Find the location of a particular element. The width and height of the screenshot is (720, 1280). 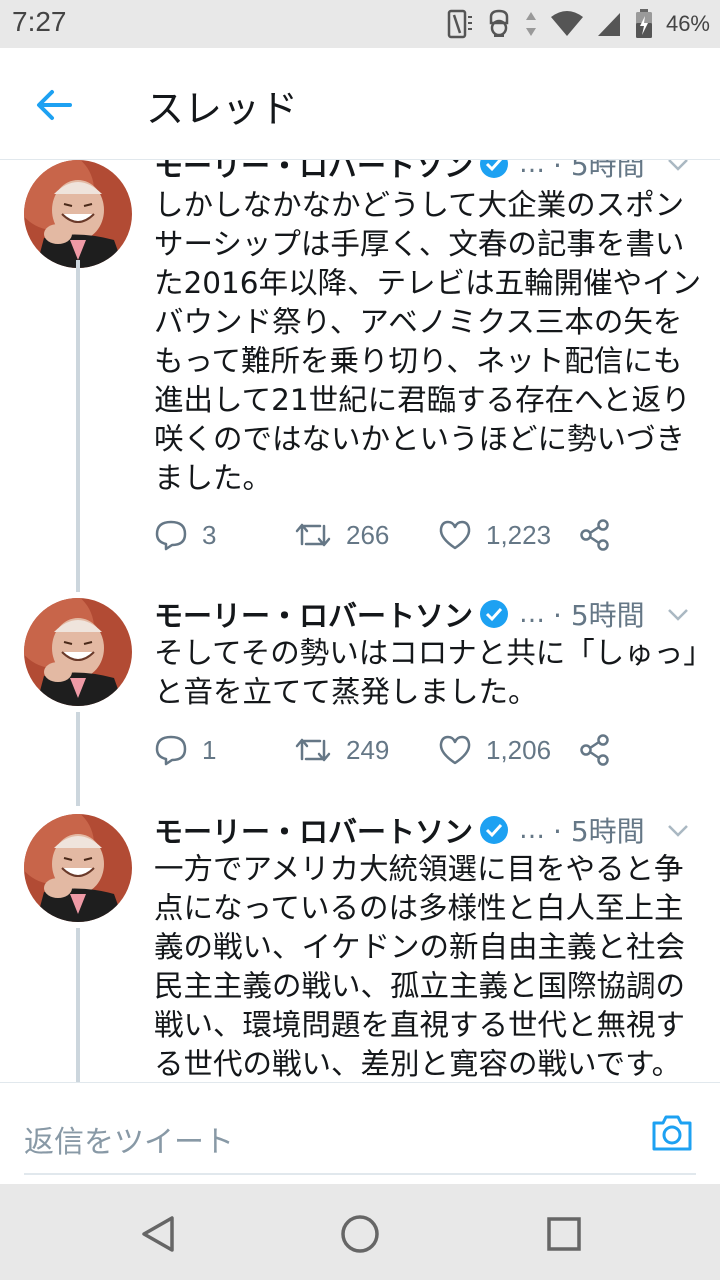

battery-percentage: 46% is located at coordinates (687, 23).